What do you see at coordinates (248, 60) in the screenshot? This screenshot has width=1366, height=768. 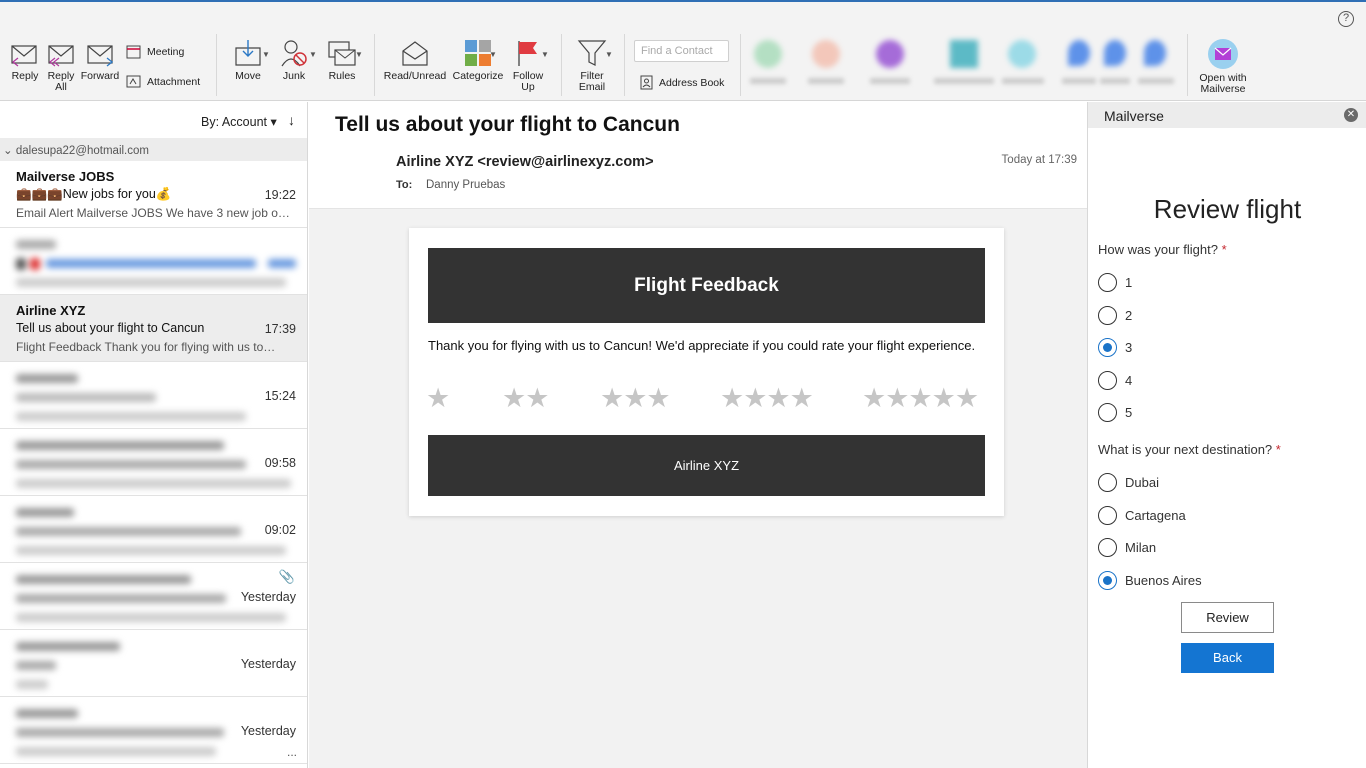 I see `move-button: Move` at bounding box center [248, 60].